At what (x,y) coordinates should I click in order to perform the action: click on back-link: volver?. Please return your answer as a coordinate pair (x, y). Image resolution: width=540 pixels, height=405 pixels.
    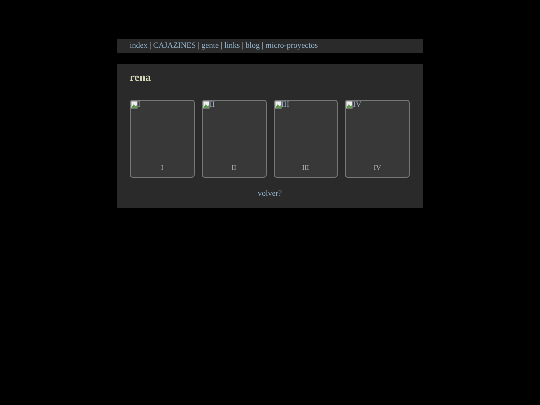
    Looking at the image, I should click on (270, 194).